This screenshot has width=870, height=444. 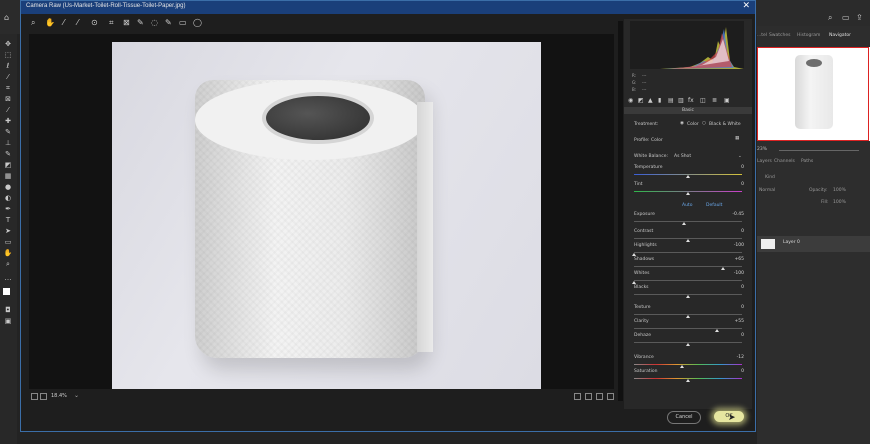 What do you see at coordinates (6, 291) in the screenshot?
I see `color-swatch-icon` at bounding box center [6, 291].